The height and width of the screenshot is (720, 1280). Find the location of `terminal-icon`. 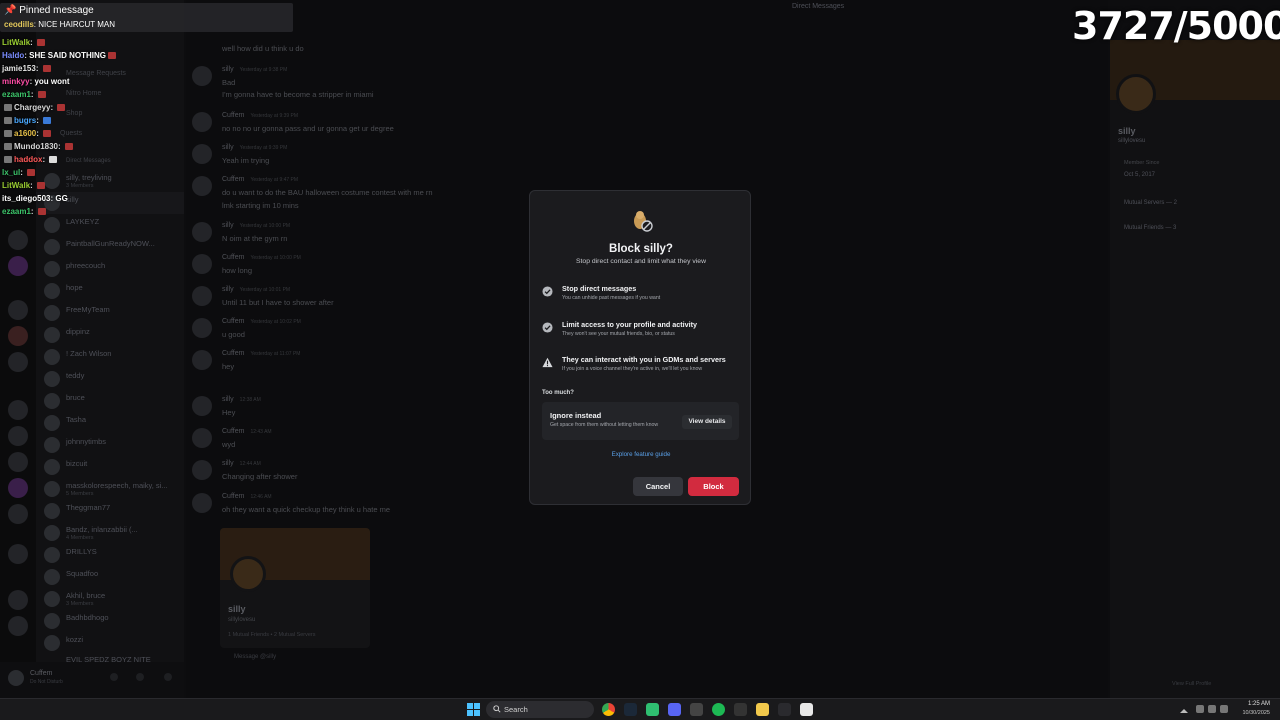

terminal-icon is located at coordinates (784, 709).